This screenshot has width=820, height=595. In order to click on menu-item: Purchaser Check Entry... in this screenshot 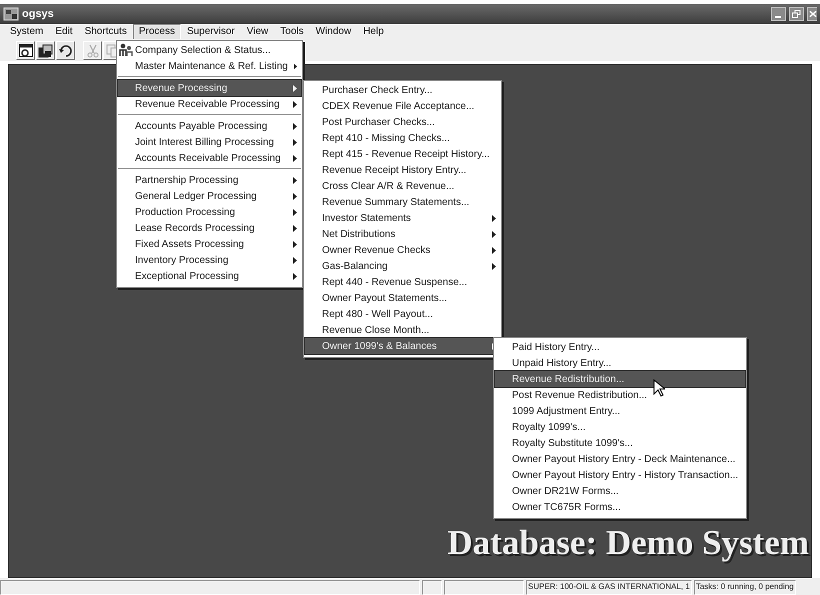, I will do `click(402, 90)`.